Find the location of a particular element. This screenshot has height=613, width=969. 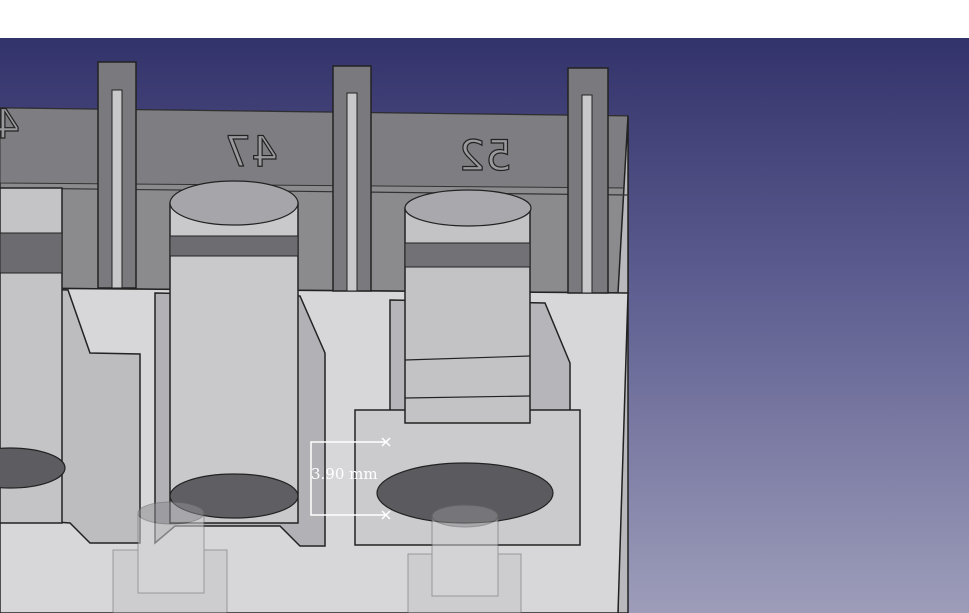

svg-text: 47 is located at coordinates (251, 151).